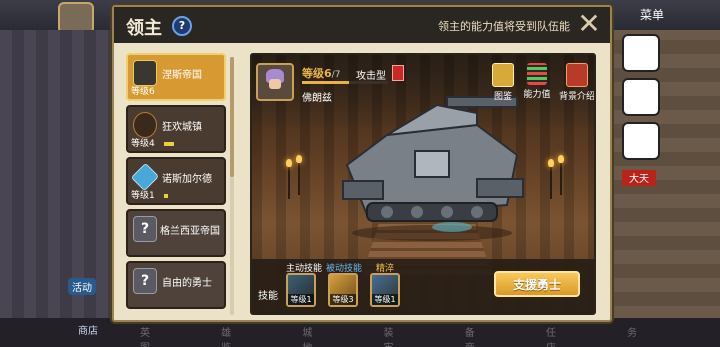 This screenshot has height=347, width=720. Describe the element at coordinates (385, 290) in the screenshot. I see `refine-skill-slot: 等级1` at that location.